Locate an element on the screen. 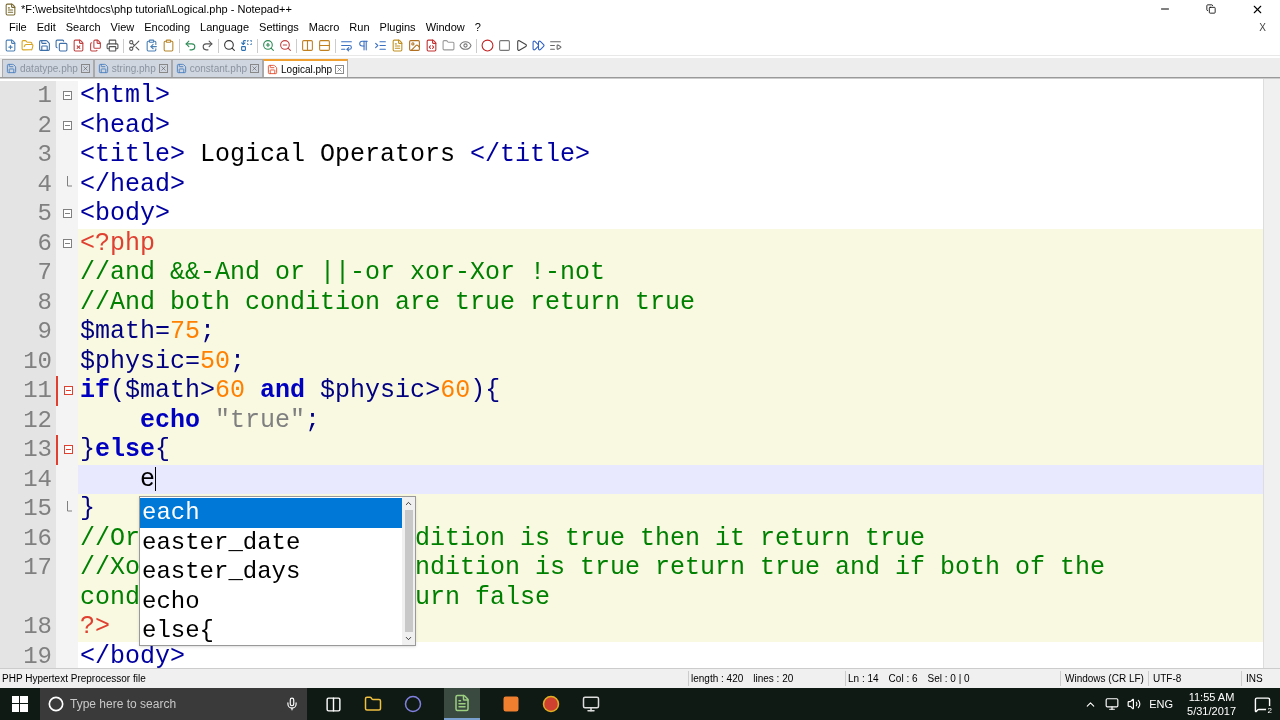 Image resolution: width=1280 pixels, height=720 pixels. code-text: <body> is located at coordinates (125, 213).